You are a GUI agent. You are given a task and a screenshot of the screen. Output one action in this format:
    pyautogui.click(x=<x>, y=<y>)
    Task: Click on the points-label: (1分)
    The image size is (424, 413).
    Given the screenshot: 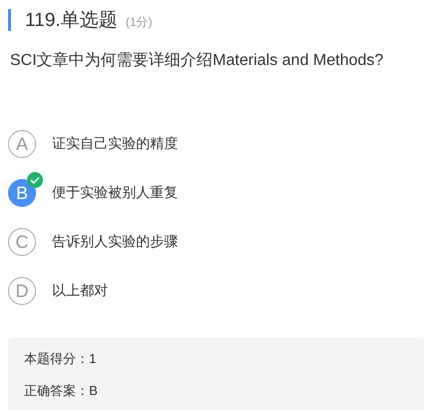 What is the action you would take?
    pyautogui.click(x=139, y=22)
    